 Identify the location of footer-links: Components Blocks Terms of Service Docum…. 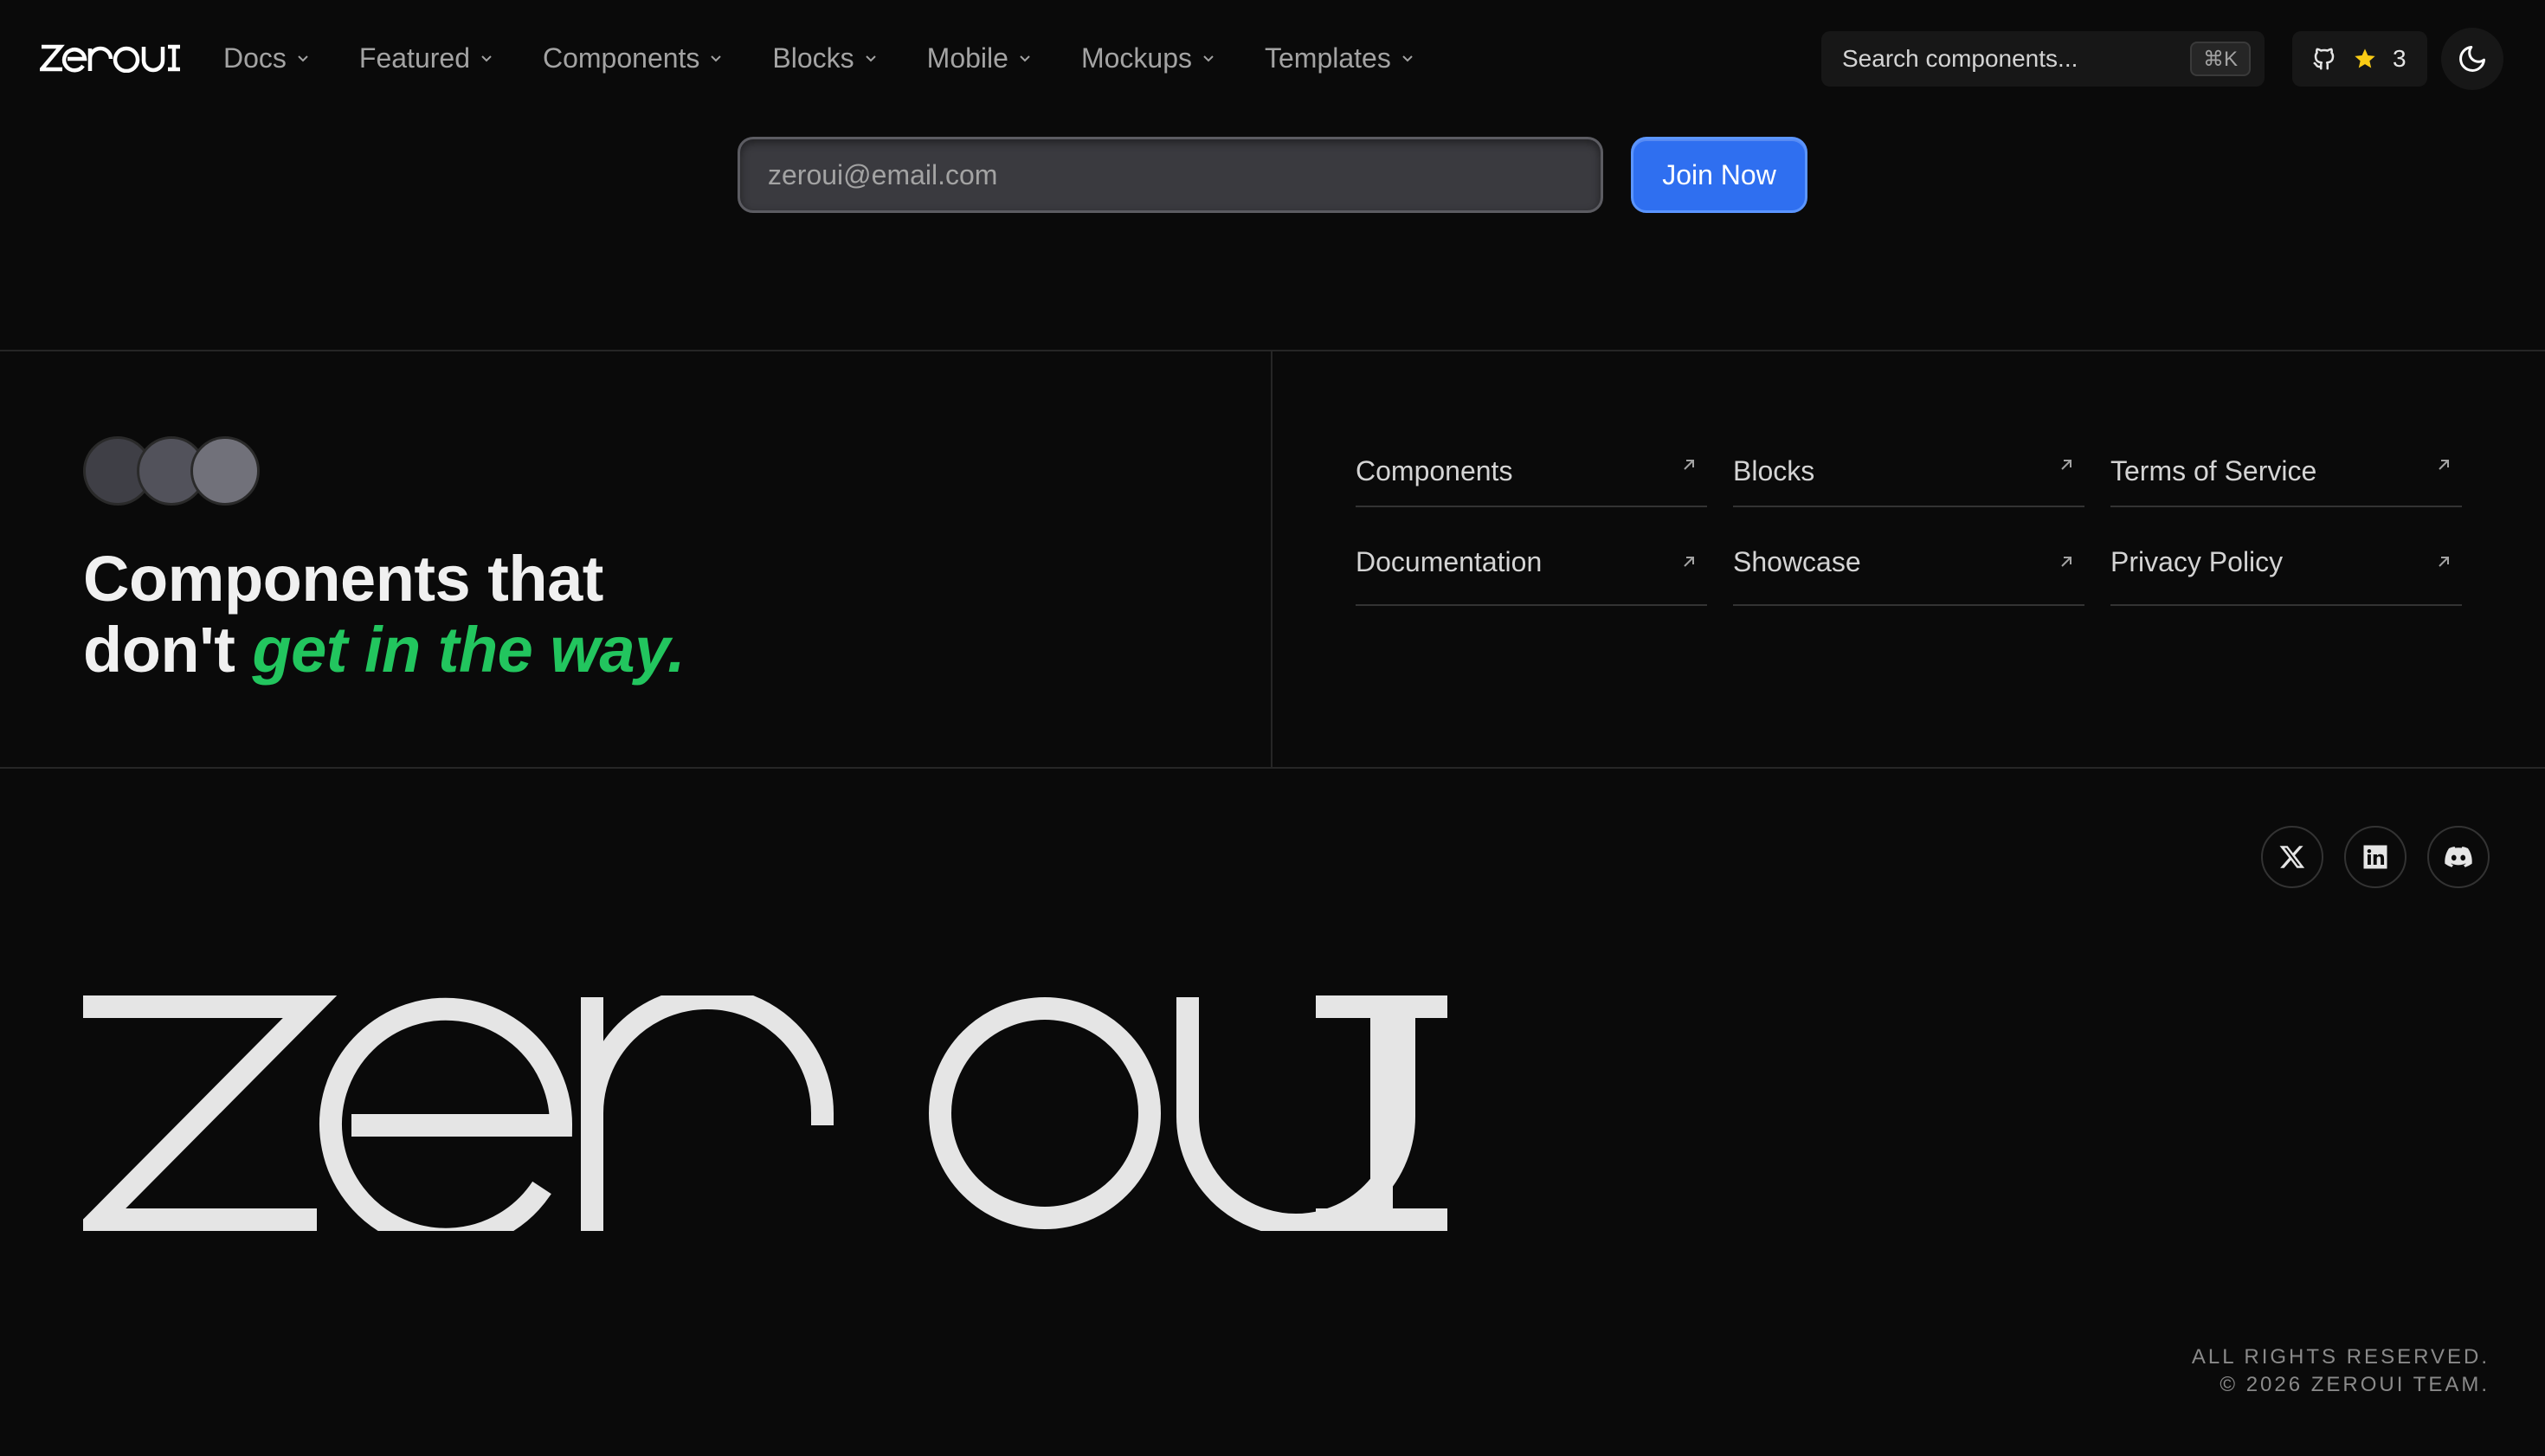
(1909, 523).